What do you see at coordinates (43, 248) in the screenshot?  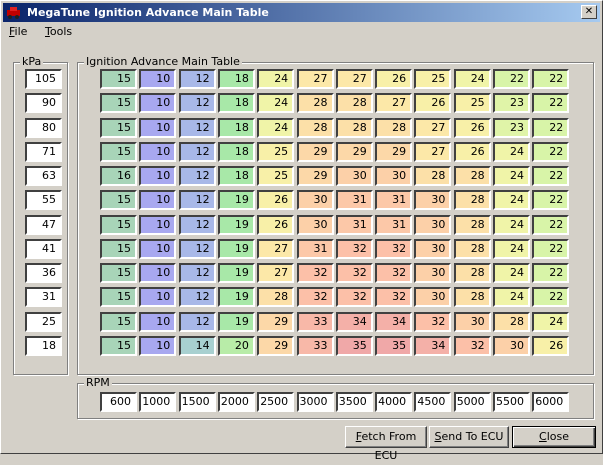 I see `kpa-input: 41` at bounding box center [43, 248].